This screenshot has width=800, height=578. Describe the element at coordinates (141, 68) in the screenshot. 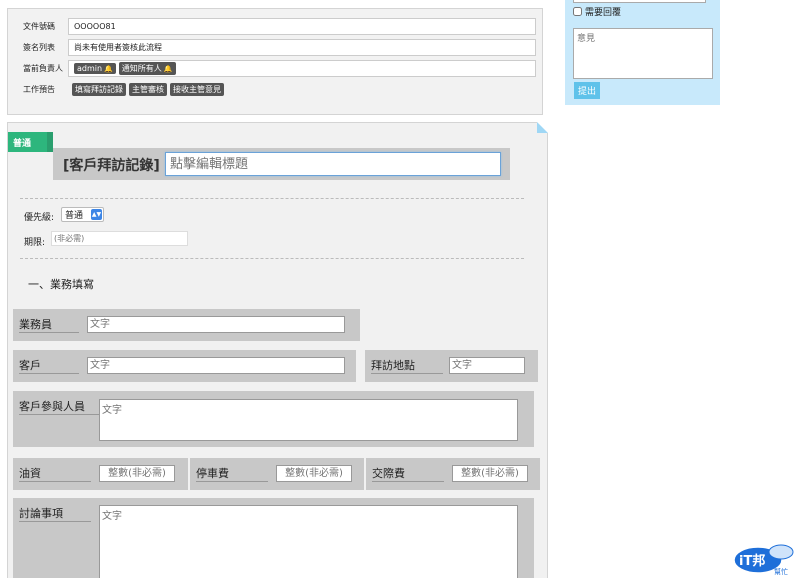

I see `owner-chip-notify-all-label: 通知所有人` at that location.